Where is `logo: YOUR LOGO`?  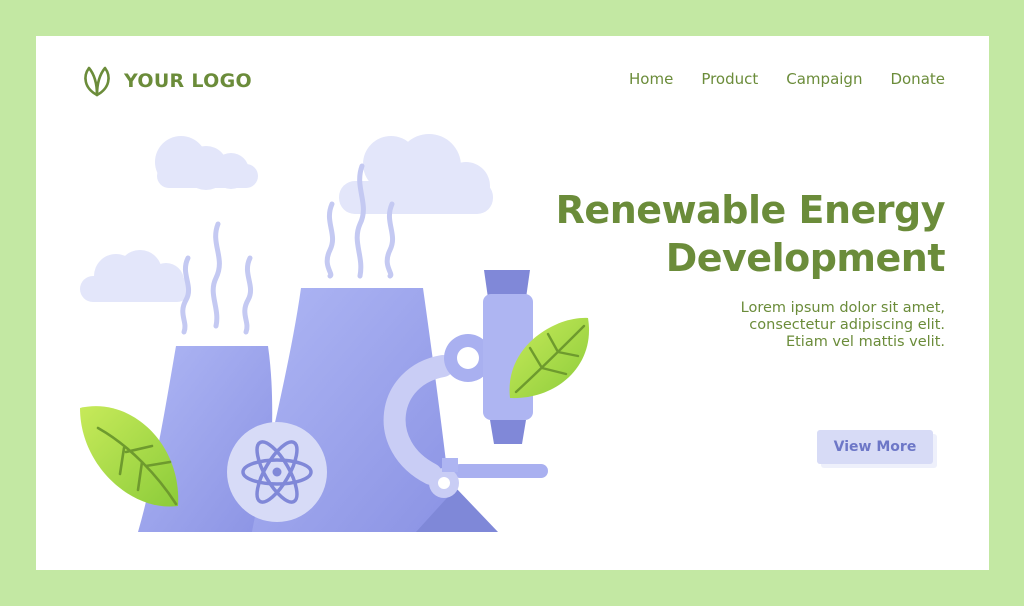
logo: YOUR LOGO is located at coordinates (166, 81).